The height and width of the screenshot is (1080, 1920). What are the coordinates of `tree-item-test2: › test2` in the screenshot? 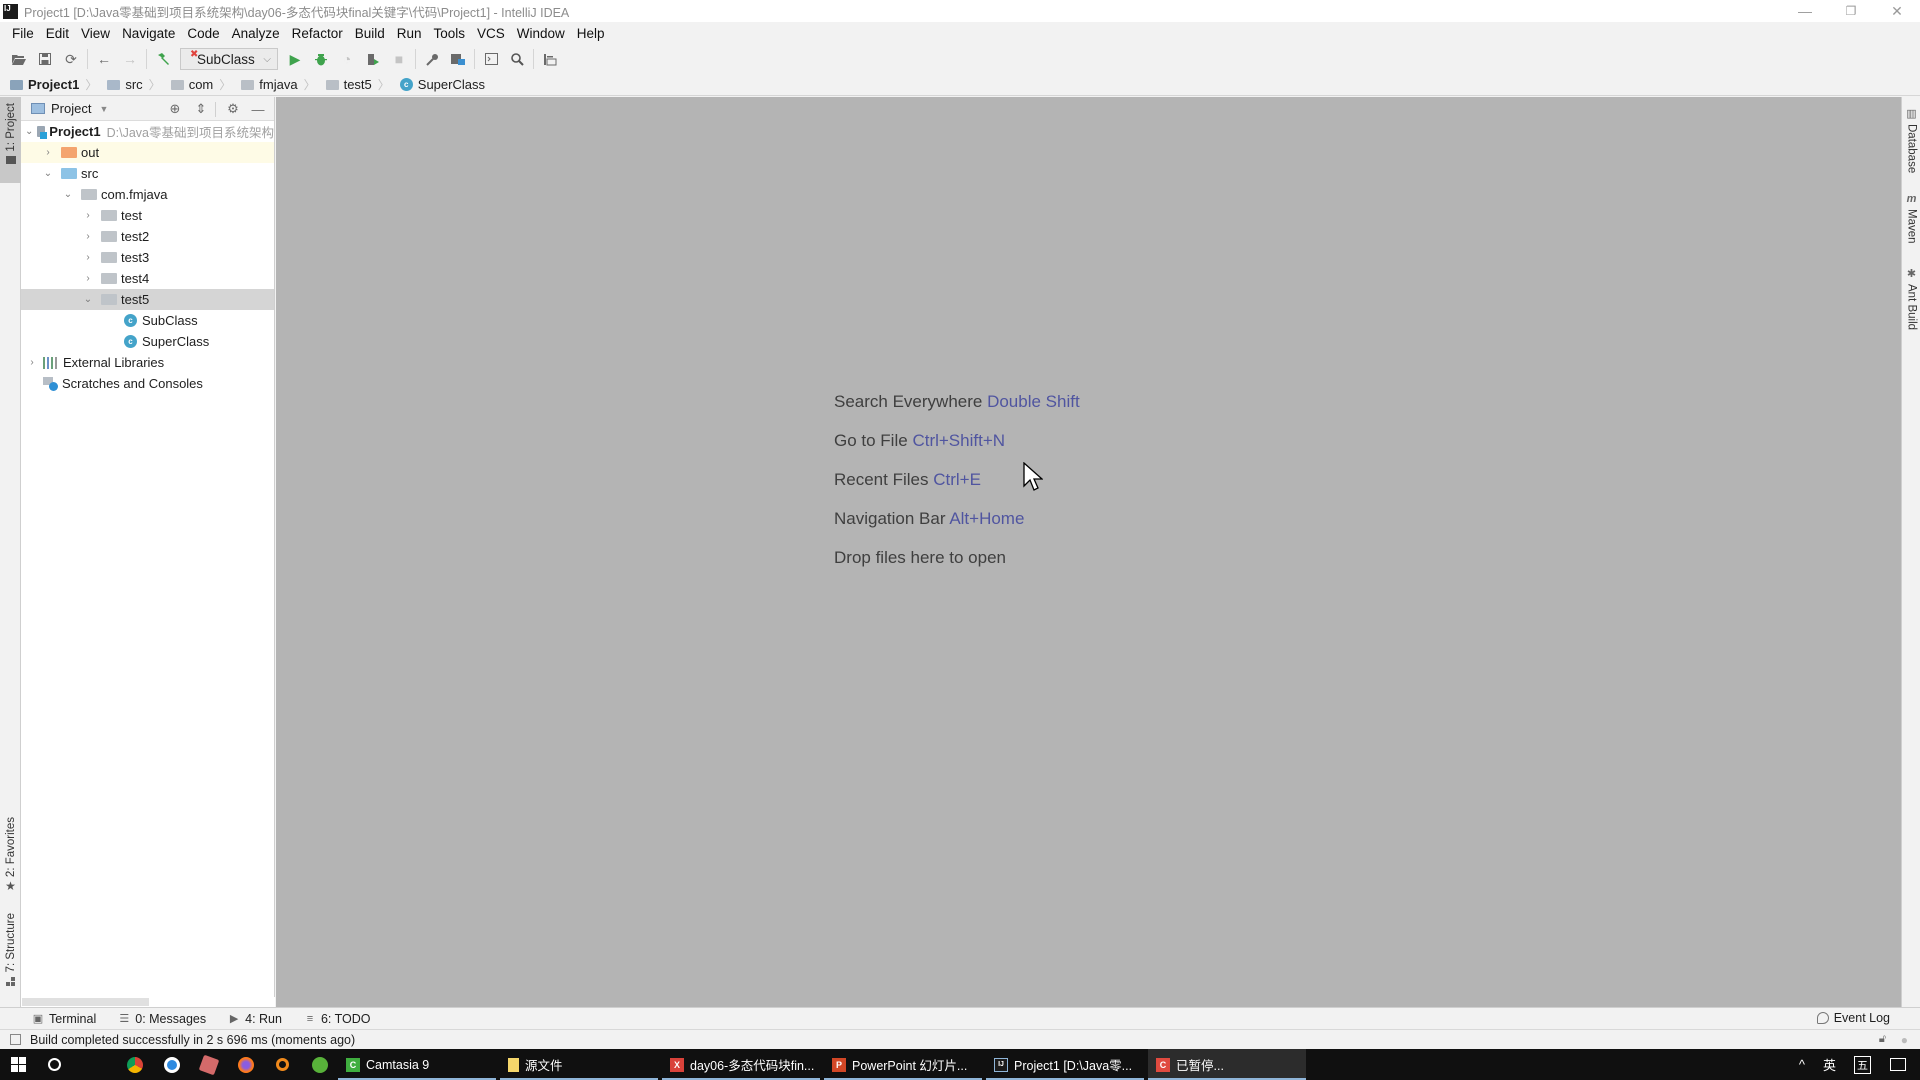 It's located at (147, 236).